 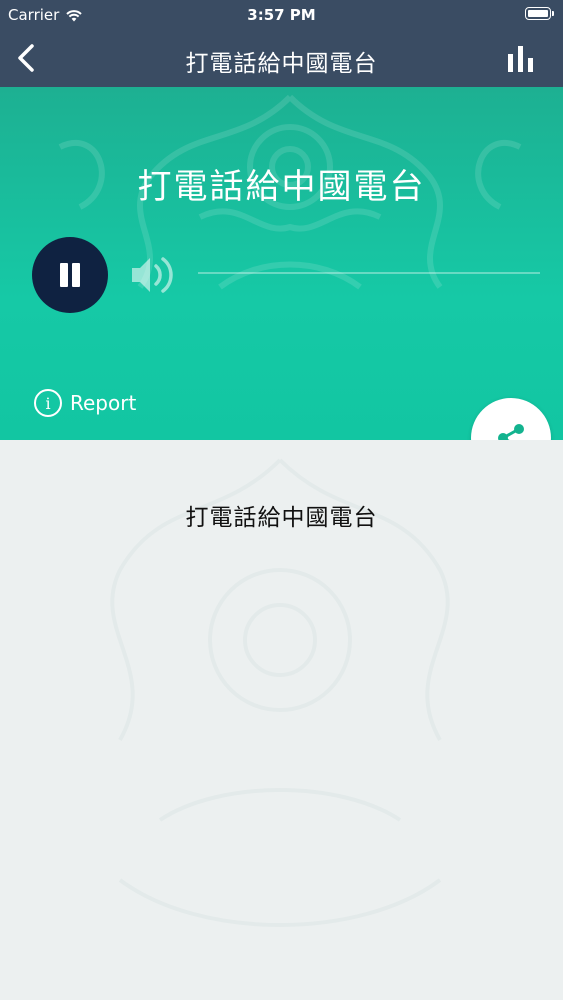 I want to click on pause-button, so click(x=70, y=275).